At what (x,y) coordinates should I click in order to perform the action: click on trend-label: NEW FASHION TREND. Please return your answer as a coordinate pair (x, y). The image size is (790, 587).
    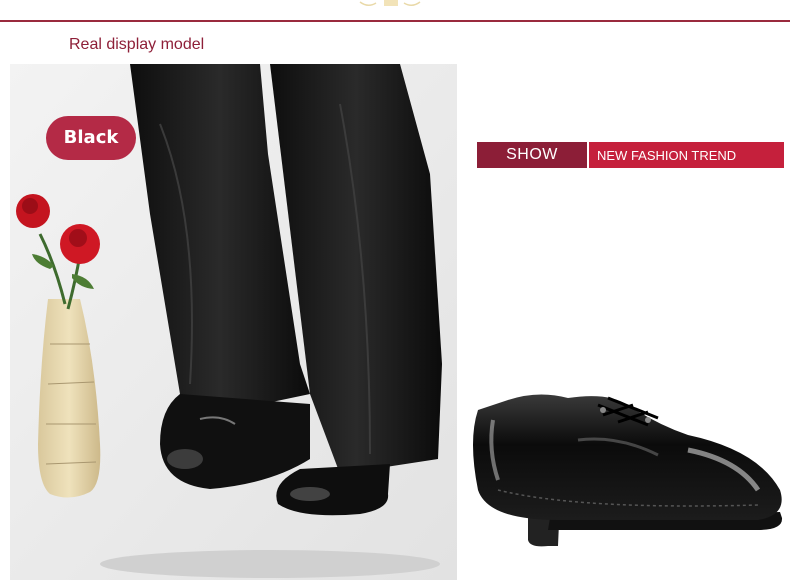
    Looking at the image, I should click on (686, 155).